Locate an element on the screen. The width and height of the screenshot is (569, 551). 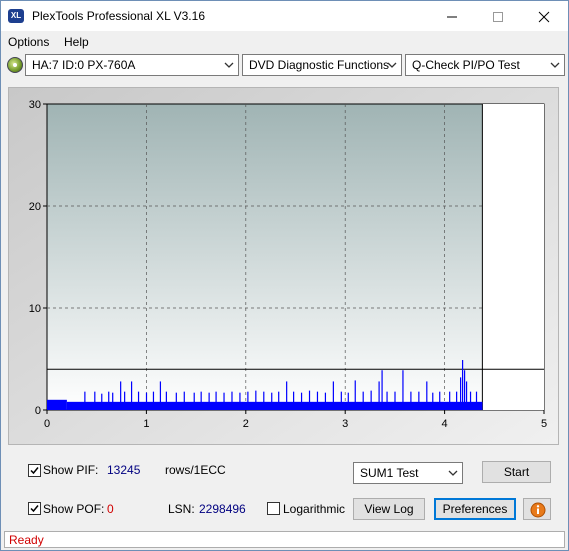
info-button is located at coordinates (537, 509).